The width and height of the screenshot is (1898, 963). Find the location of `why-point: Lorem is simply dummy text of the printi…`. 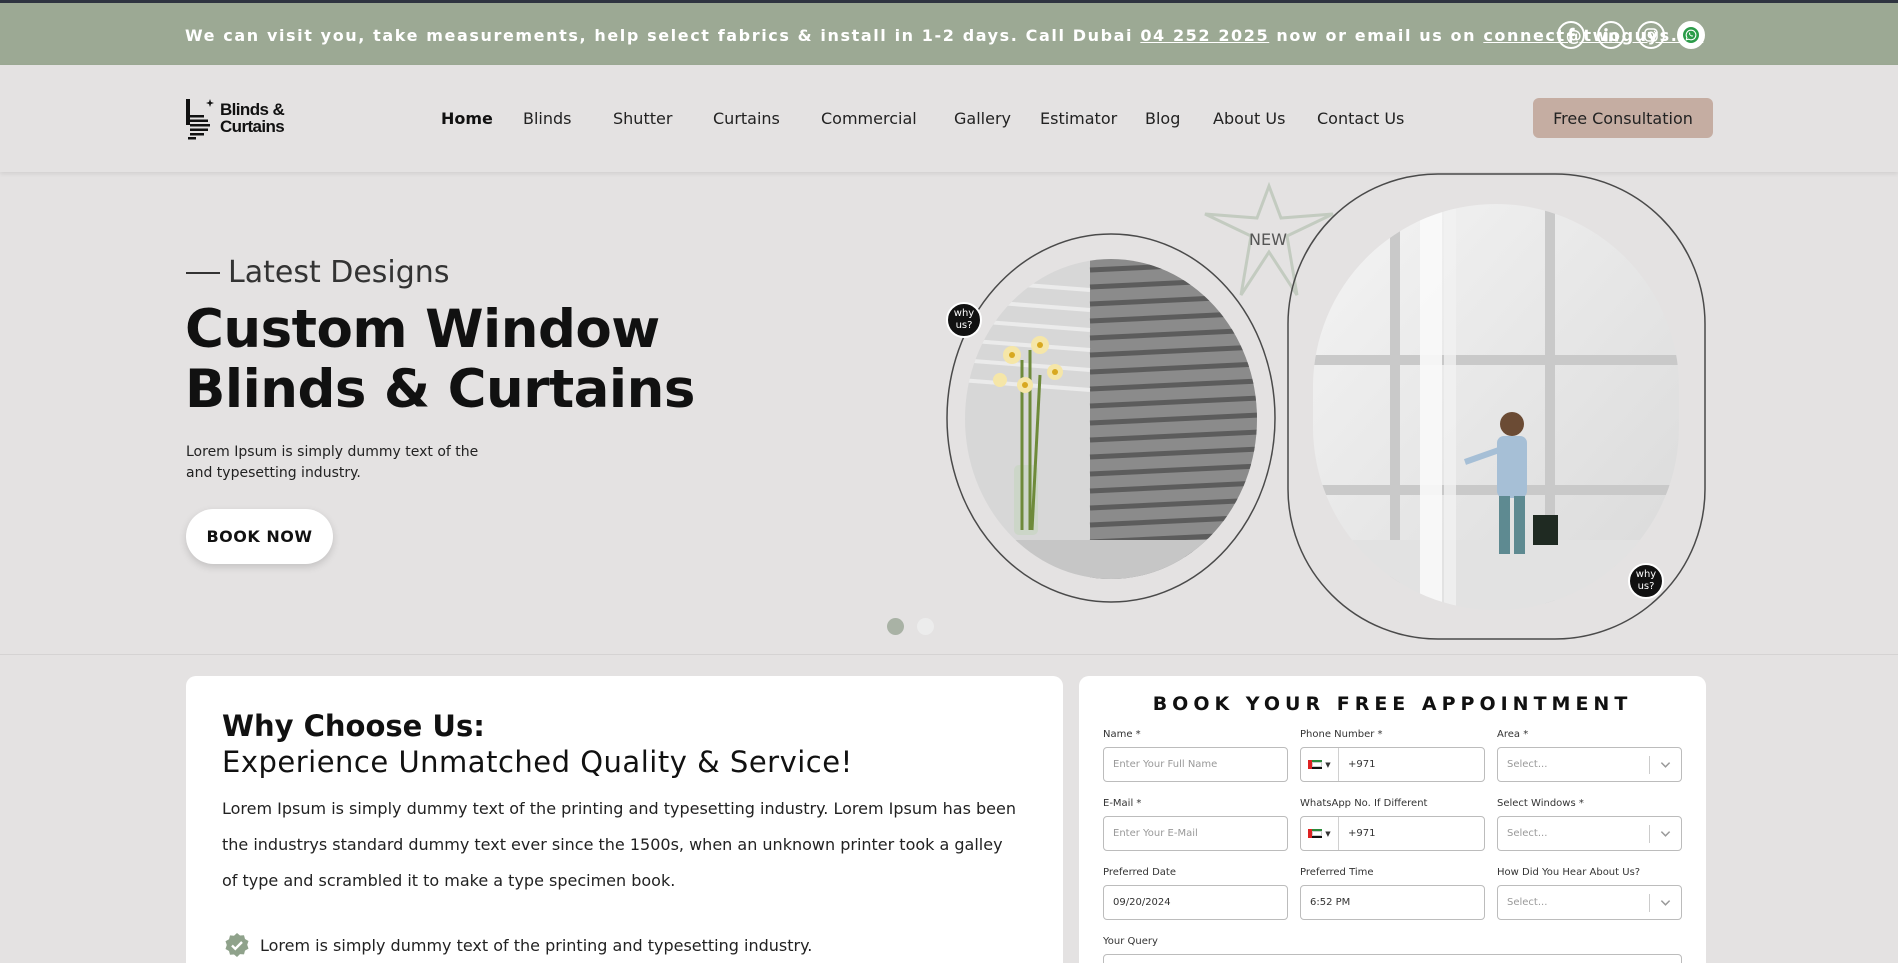

why-point: Lorem is simply dummy text of the printi… is located at coordinates (518, 945).